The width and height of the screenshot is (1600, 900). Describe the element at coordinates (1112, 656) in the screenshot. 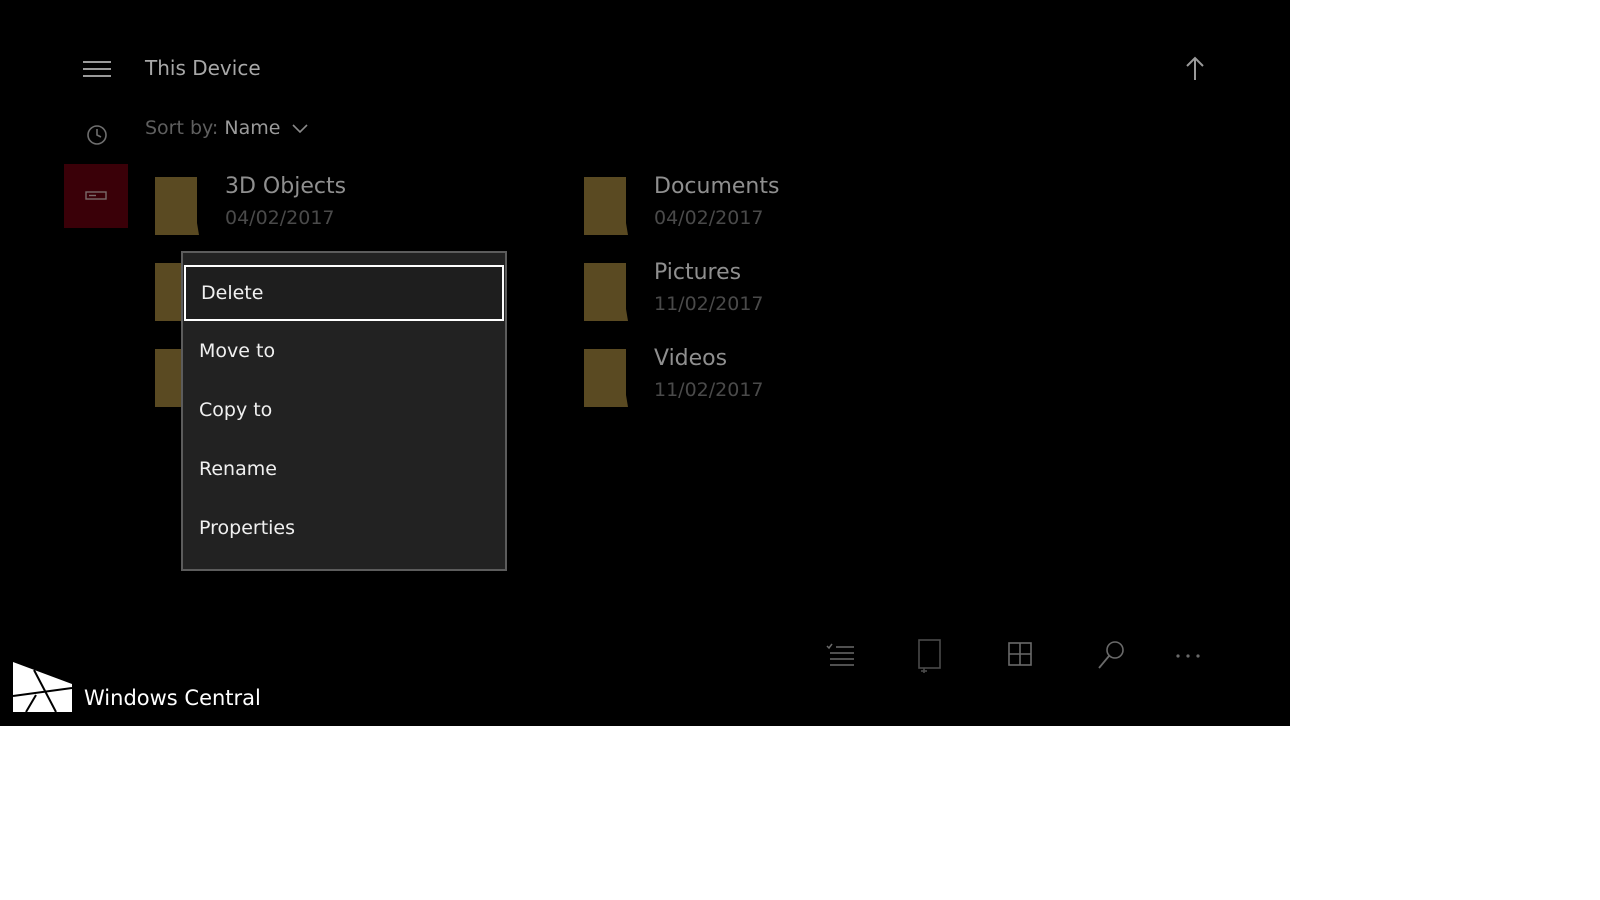

I see `search-icon` at that location.